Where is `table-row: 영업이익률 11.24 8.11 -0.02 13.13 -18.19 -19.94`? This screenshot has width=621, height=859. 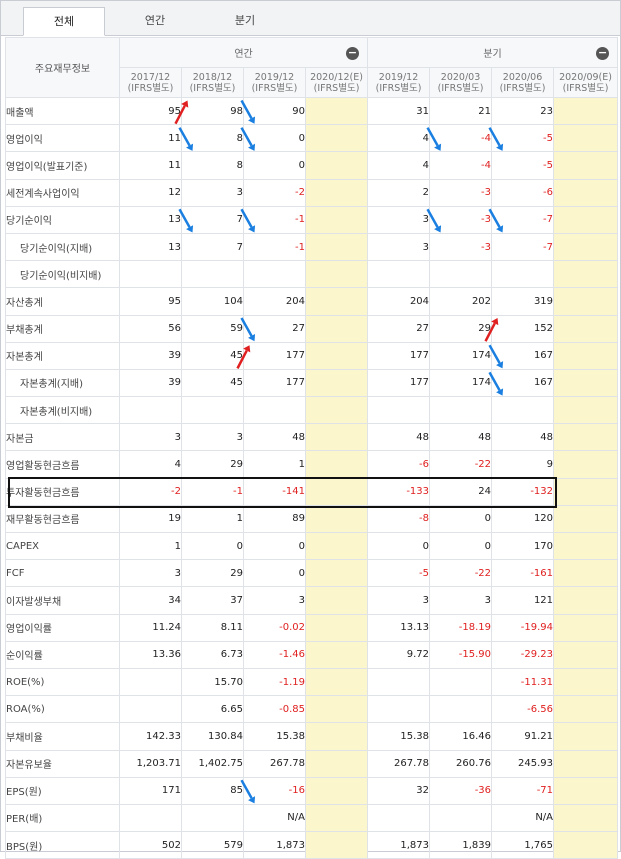 table-row: 영업이익률 11.24 8.11 -0.02 13.13 -18.19 -19.94 is located at coordinates (312, 627).